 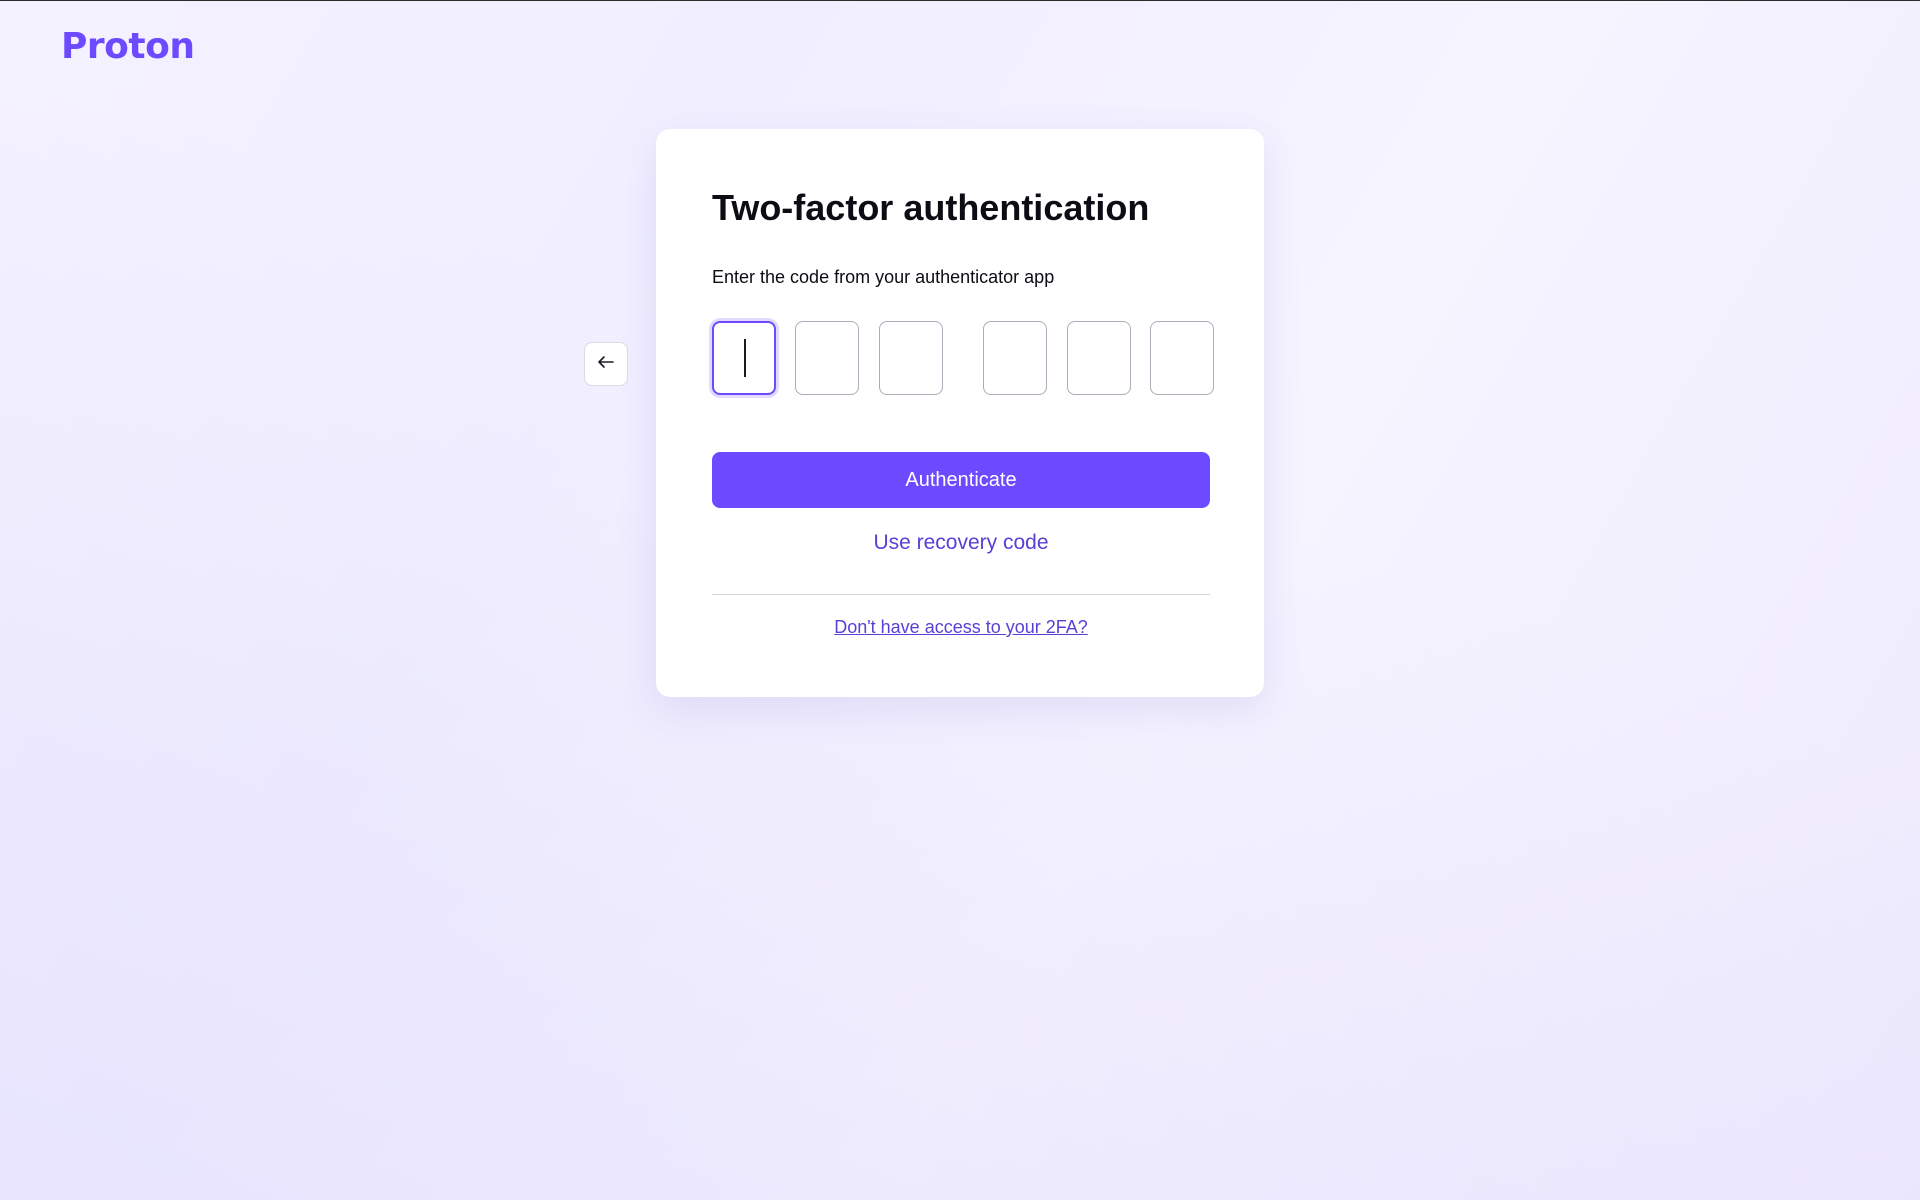 I want to click on window-top-border, so click(x=960, y=0).